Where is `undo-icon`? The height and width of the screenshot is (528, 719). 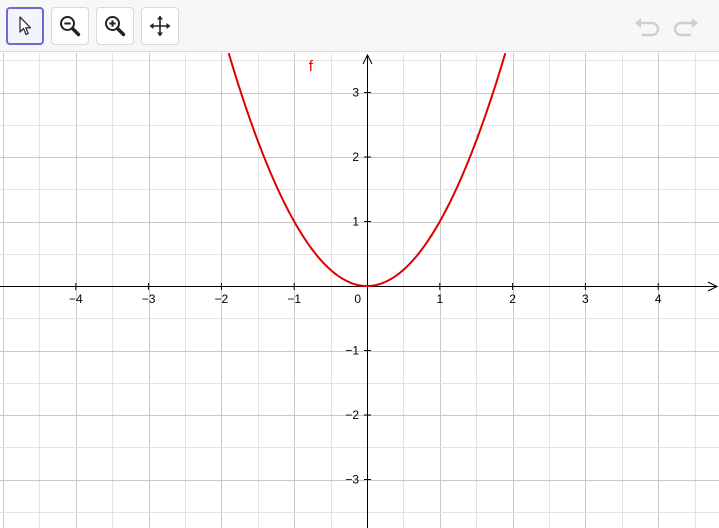 undo-icon is located at coordinates (647, 27).